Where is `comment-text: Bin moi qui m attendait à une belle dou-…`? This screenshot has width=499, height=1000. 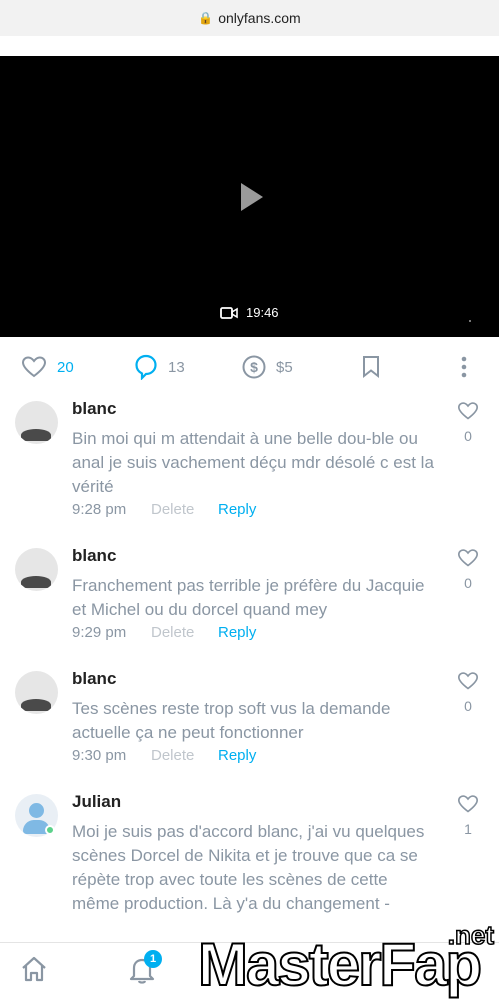 comment-text: Bin moi qui m attendait à une belle dou-… is located at coordinates (253, 462).